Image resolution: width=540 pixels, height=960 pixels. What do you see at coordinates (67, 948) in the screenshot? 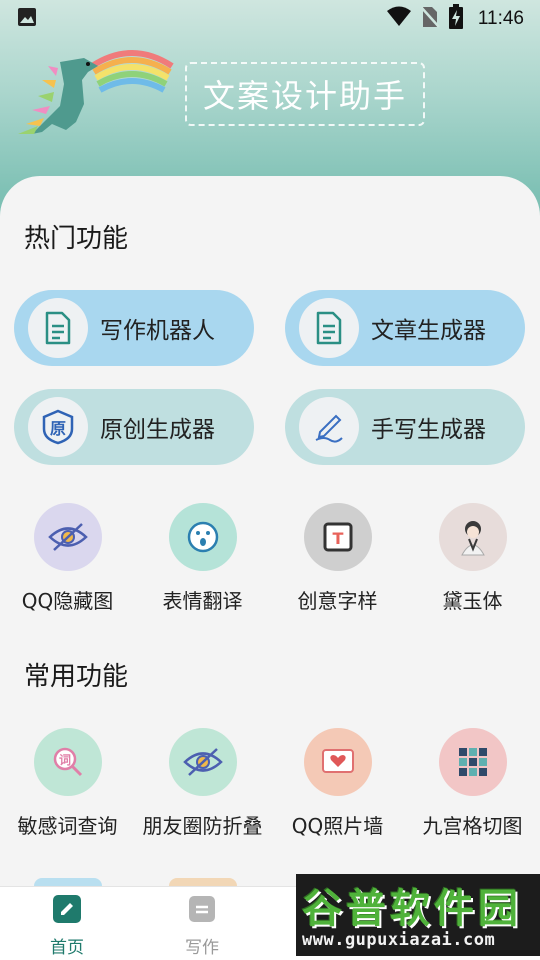
I see `nav-label: 首页` at bounding box center [67, 948].